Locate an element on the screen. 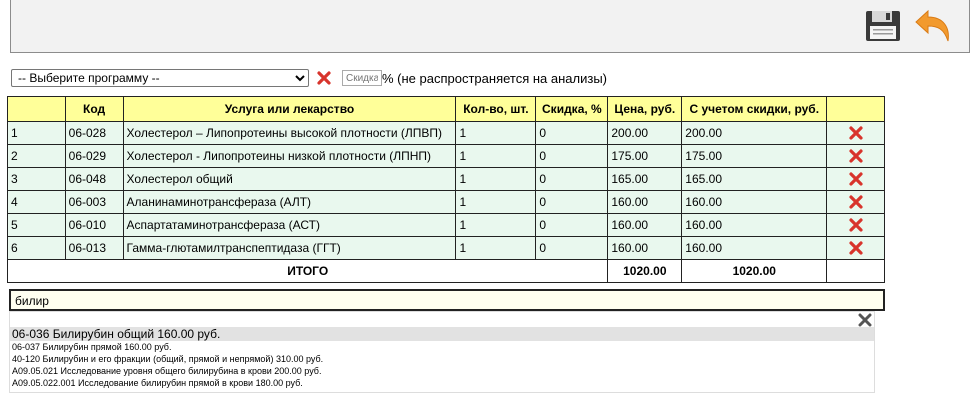 The width and height of the screenshot is (971, 404). row-number: 3 is located at coordinates (36, 179).